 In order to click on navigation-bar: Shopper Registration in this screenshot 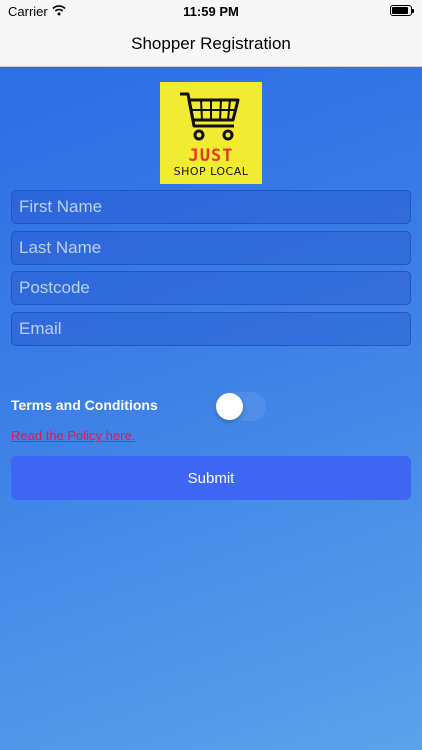, I will do `click(211, 44)`.